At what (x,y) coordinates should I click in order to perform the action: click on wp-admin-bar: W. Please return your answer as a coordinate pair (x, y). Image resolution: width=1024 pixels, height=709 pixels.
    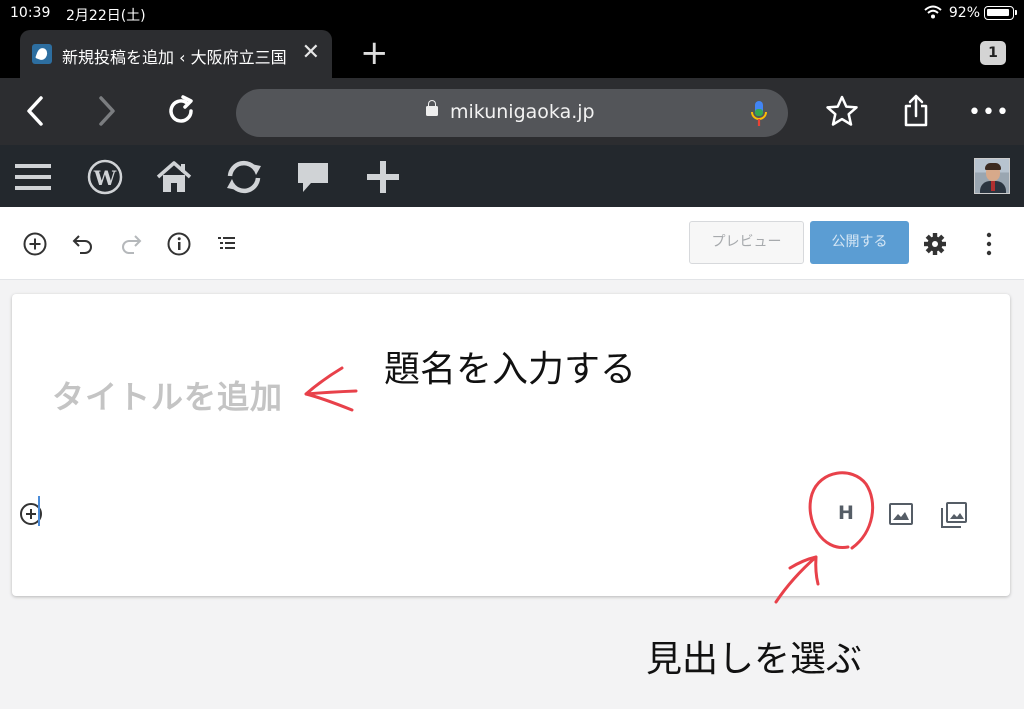
    Looking at the image, I should click on (512, 176).